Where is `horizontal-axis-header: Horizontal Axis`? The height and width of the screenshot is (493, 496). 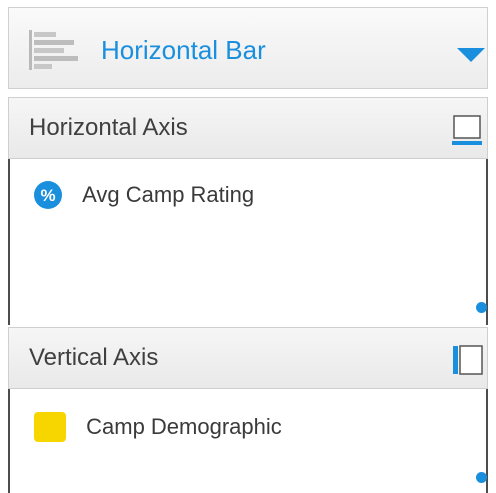
horizontal-axis-header: Horizontal Axis is located at coordinates (248, 128).